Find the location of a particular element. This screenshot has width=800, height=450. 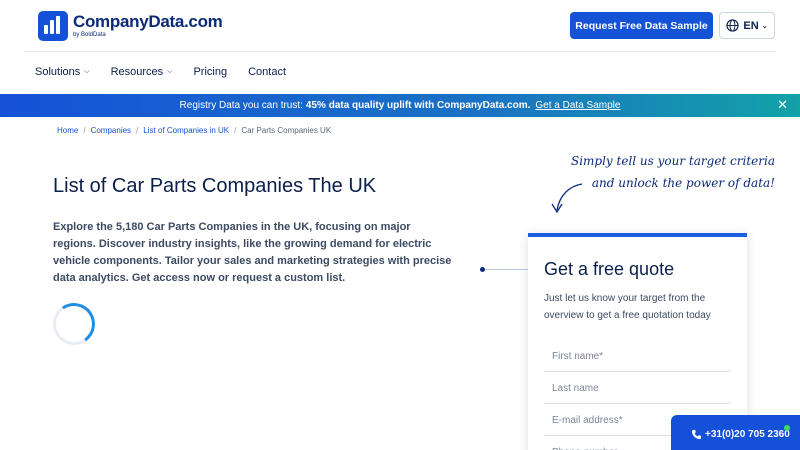

chevron-down-icon: ⌄ is located at coordinates (764, 26).